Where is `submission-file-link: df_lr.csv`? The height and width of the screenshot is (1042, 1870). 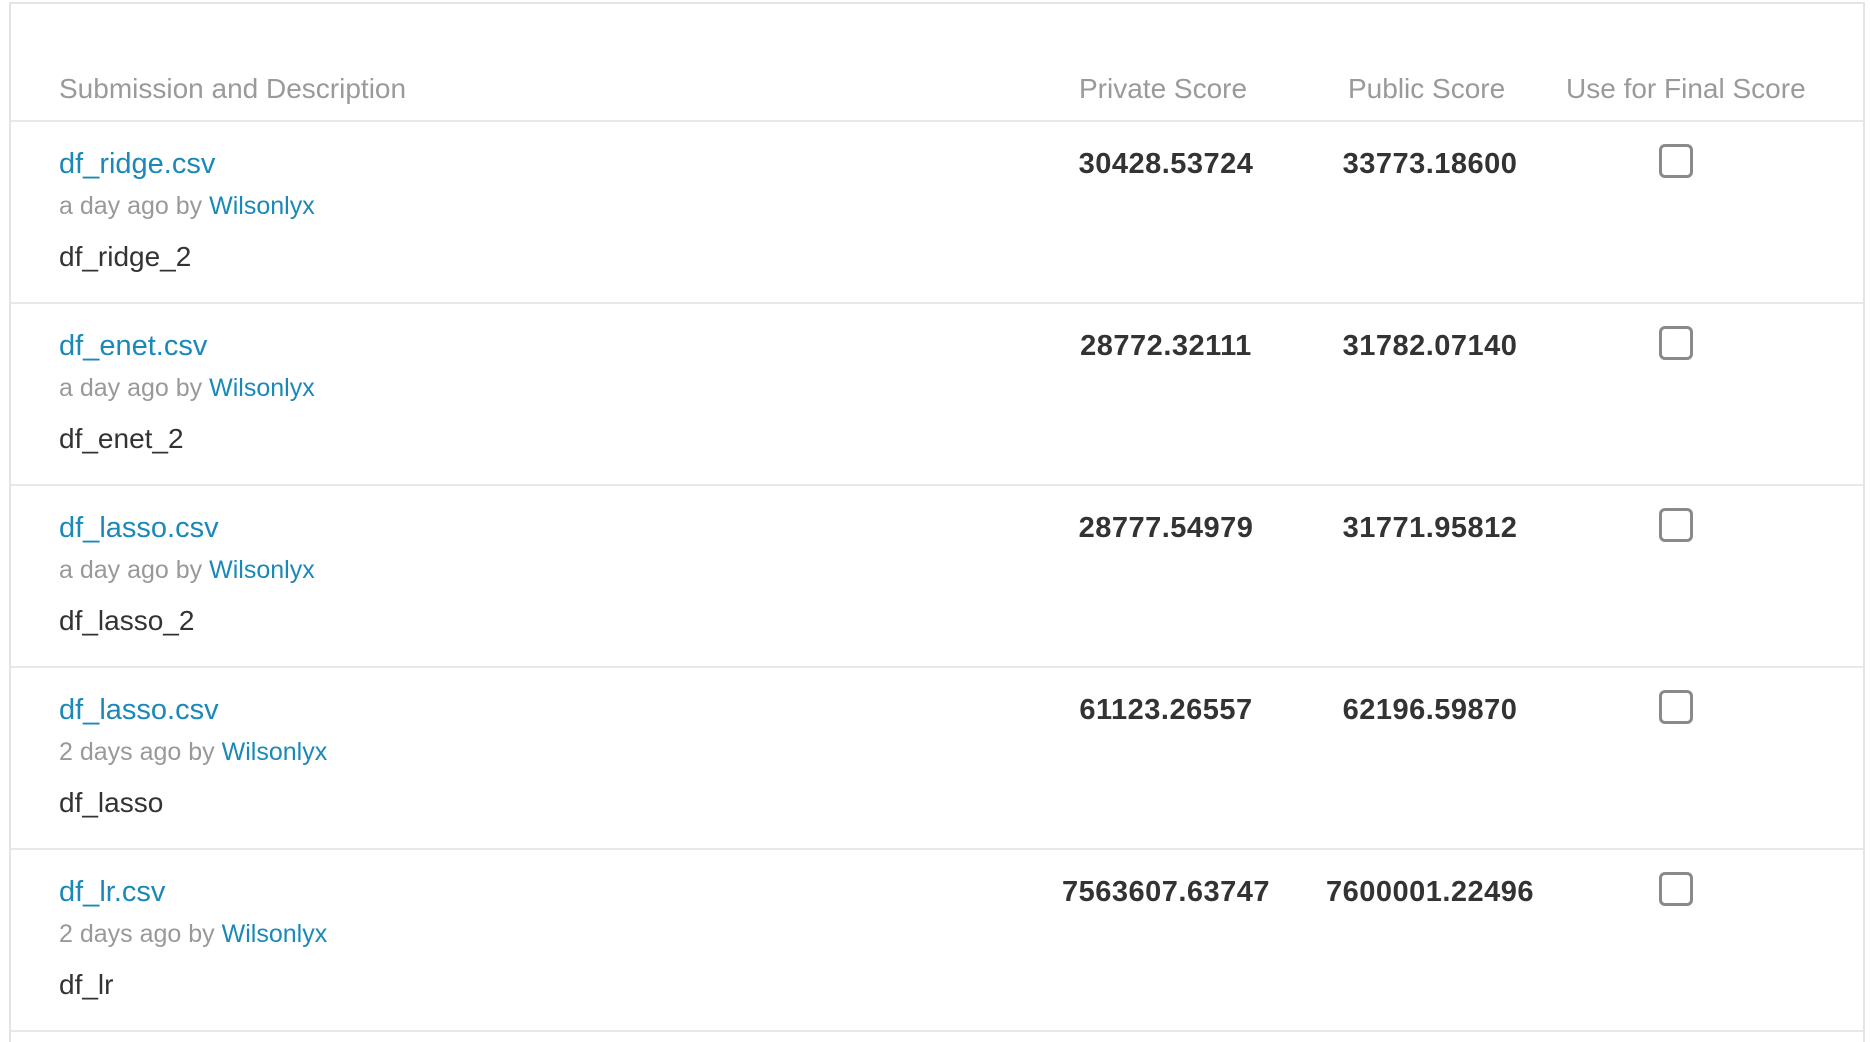
submission-file-link: df_lr.csv is located at coordinates (112, 892).